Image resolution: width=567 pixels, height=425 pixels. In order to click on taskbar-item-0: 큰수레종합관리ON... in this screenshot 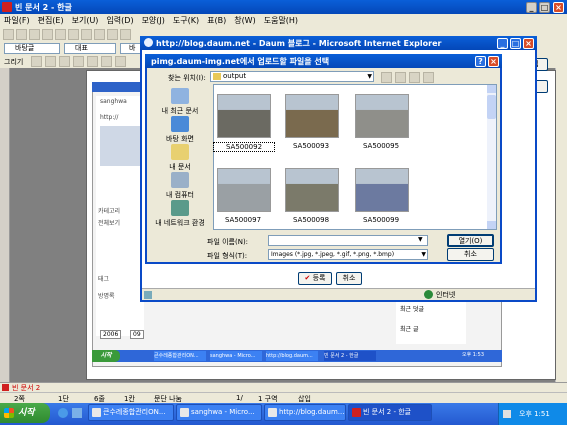, I will do `click(131, 412)`.